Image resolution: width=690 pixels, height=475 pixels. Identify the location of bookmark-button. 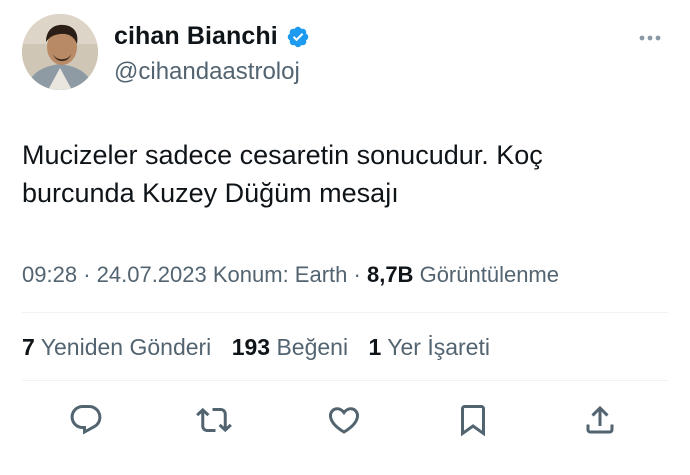
(473, 420).